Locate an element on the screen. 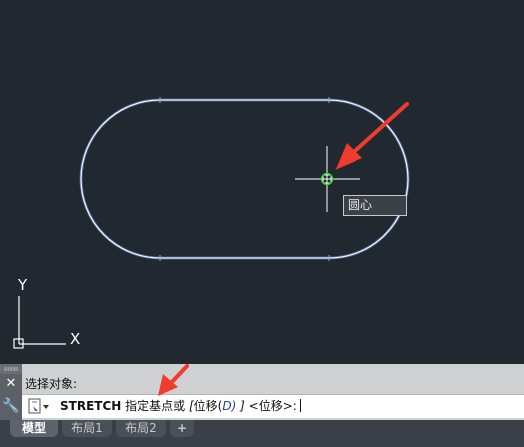  layout-tabs-bar: 模型 布局1 布局2 + is located at coordinates (262, 433).